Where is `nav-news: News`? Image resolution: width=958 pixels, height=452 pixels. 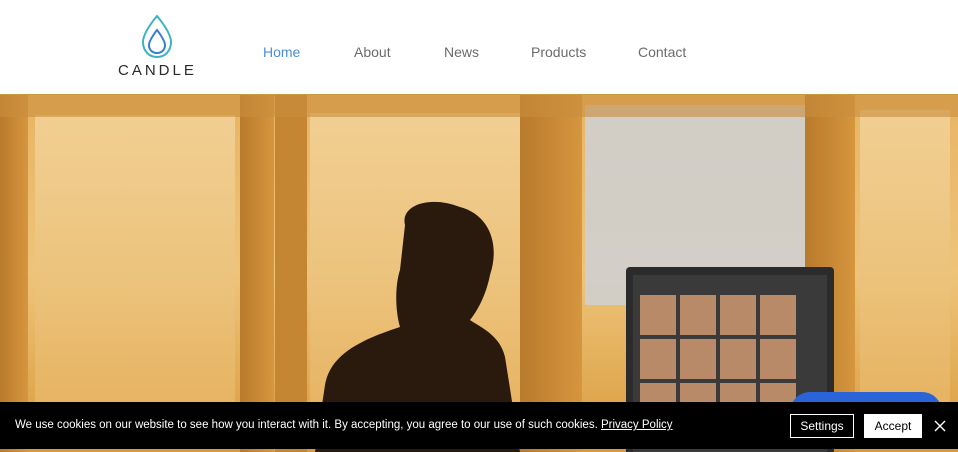 nav-news: News is located at coordinates (461, 52).